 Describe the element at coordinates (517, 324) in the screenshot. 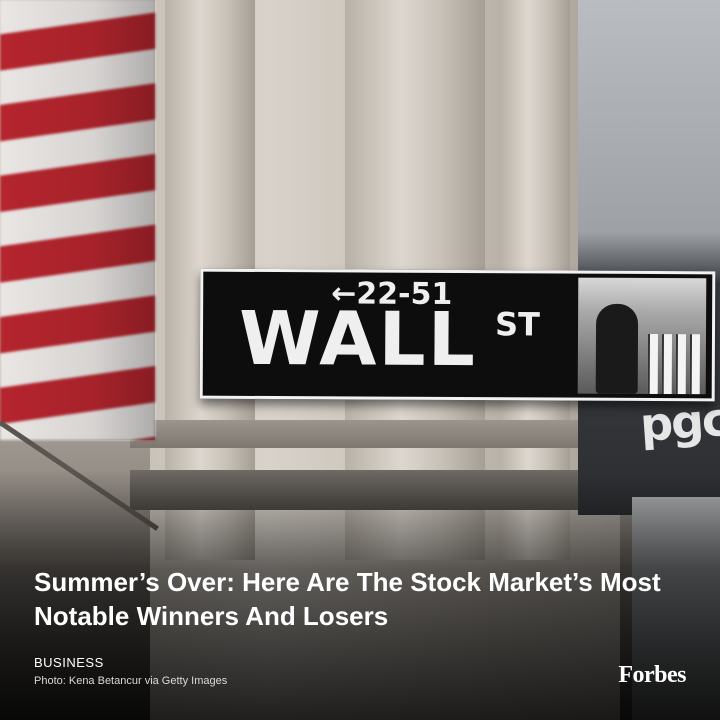

I see `sign-street-suffix: ST` at that location.